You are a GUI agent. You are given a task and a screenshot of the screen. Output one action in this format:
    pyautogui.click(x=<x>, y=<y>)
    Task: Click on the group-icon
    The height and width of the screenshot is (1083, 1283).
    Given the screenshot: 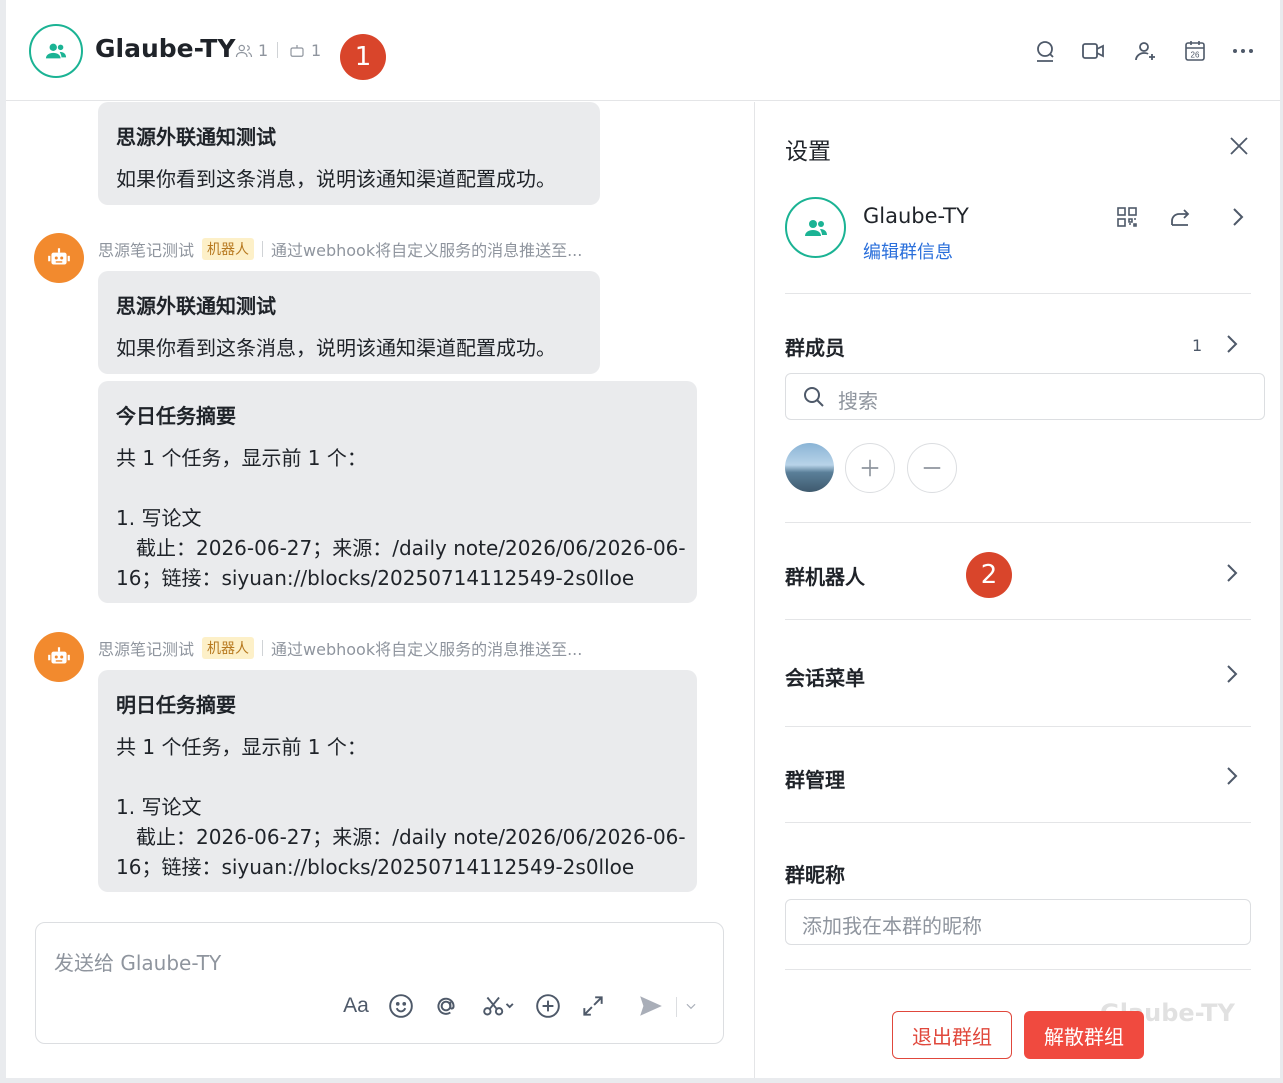 What is the action you would take?
    pyautogui.click(x=815, y=227)
    